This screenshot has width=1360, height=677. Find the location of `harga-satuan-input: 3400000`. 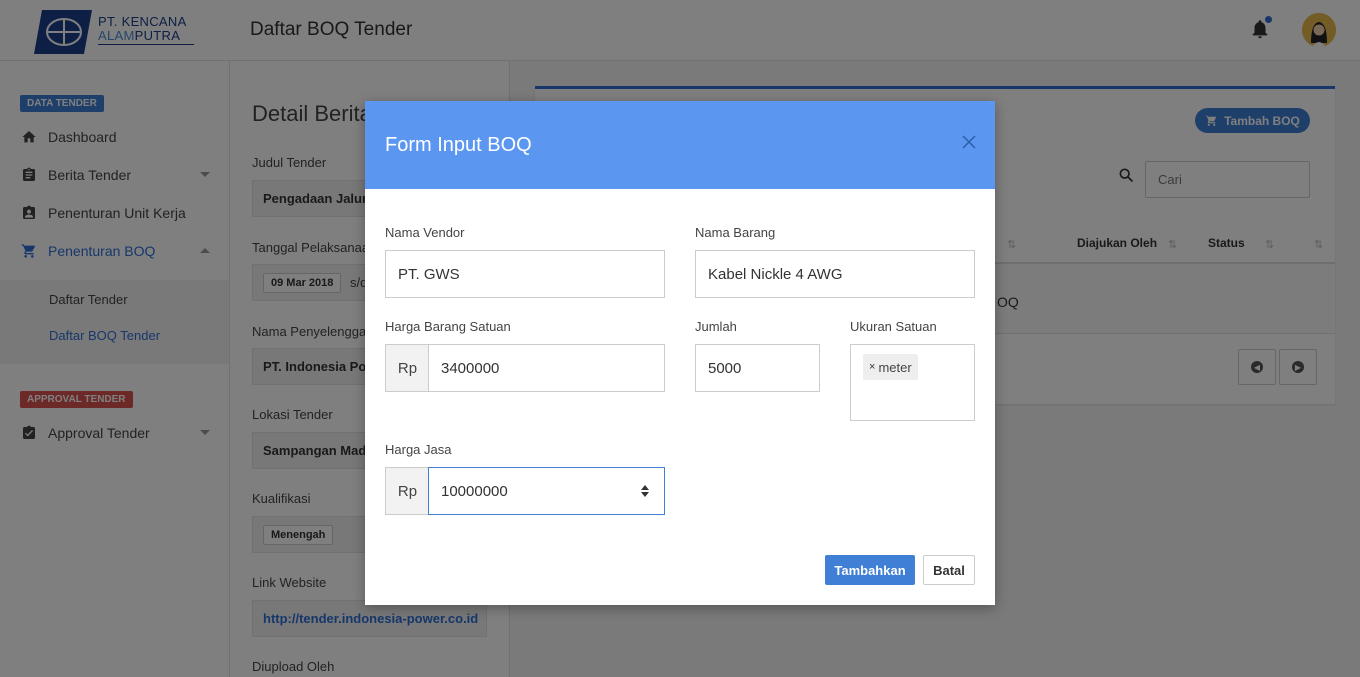

harga-satuan-input: 3400000 is located at coordinates (546, 368).